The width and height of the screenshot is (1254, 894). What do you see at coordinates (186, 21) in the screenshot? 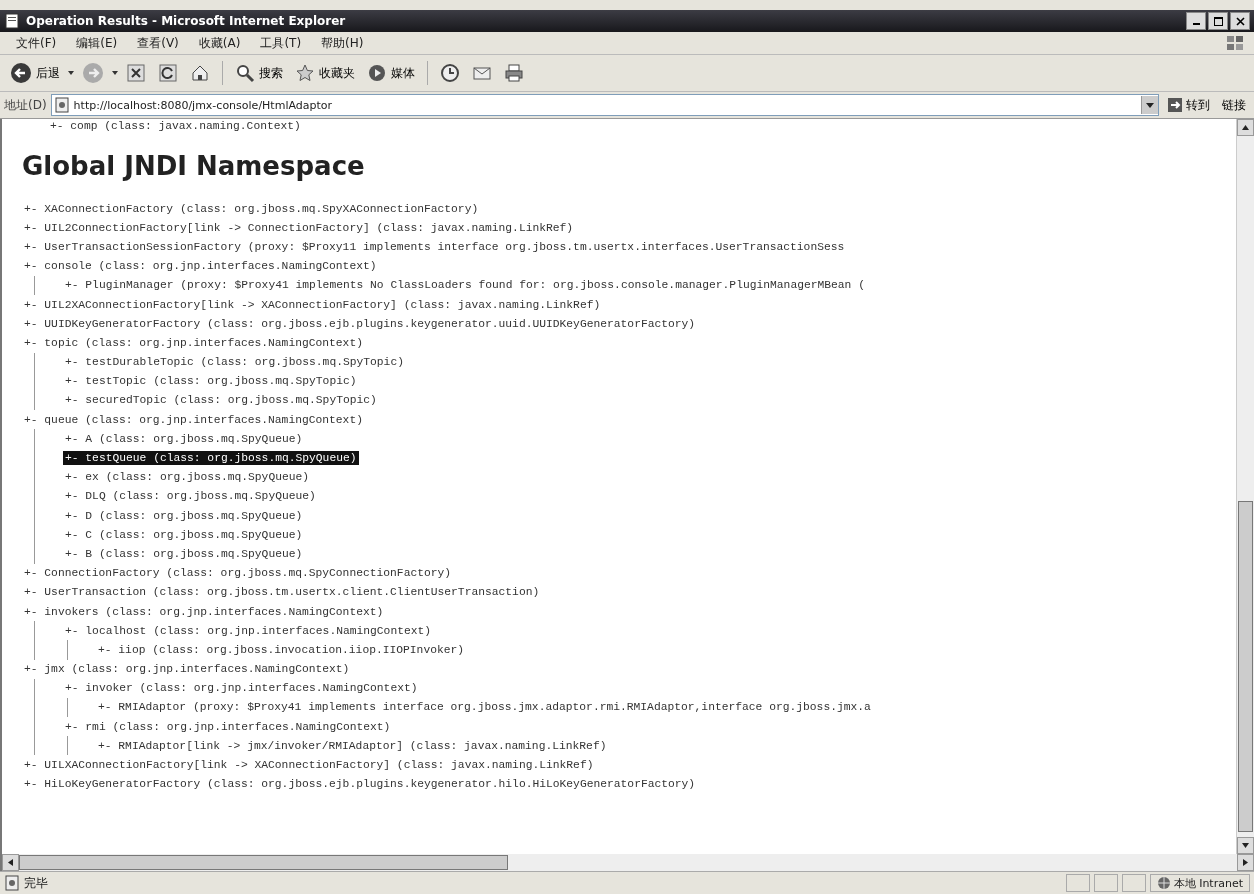
I see `window-title: Operation Results - Microsoft Internet Explorer` at bounding box center [186, 21].